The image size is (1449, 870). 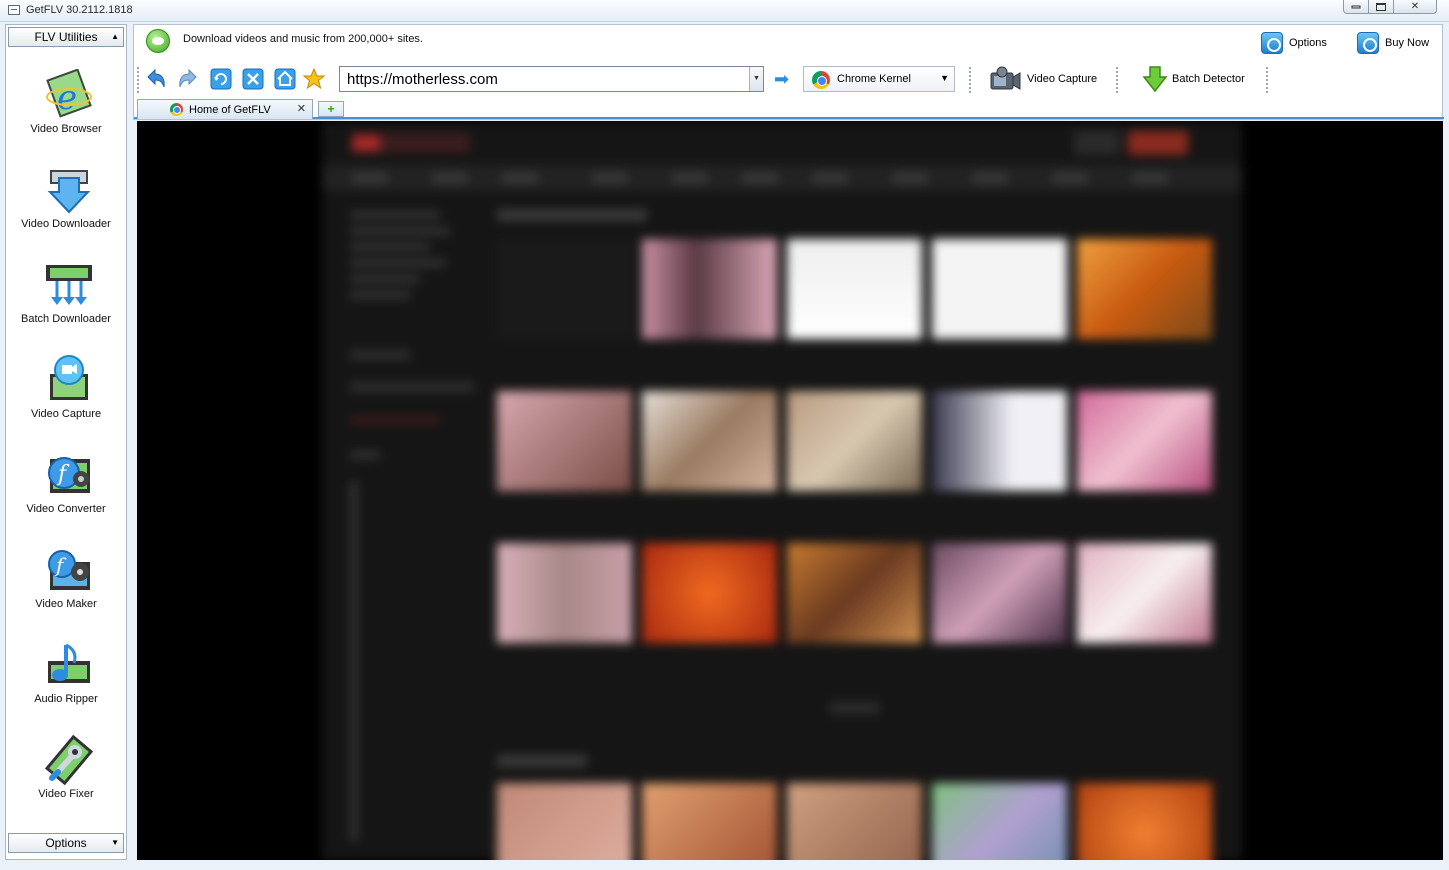 I want to click on video-capture-icon, so click(x=69, y=377).